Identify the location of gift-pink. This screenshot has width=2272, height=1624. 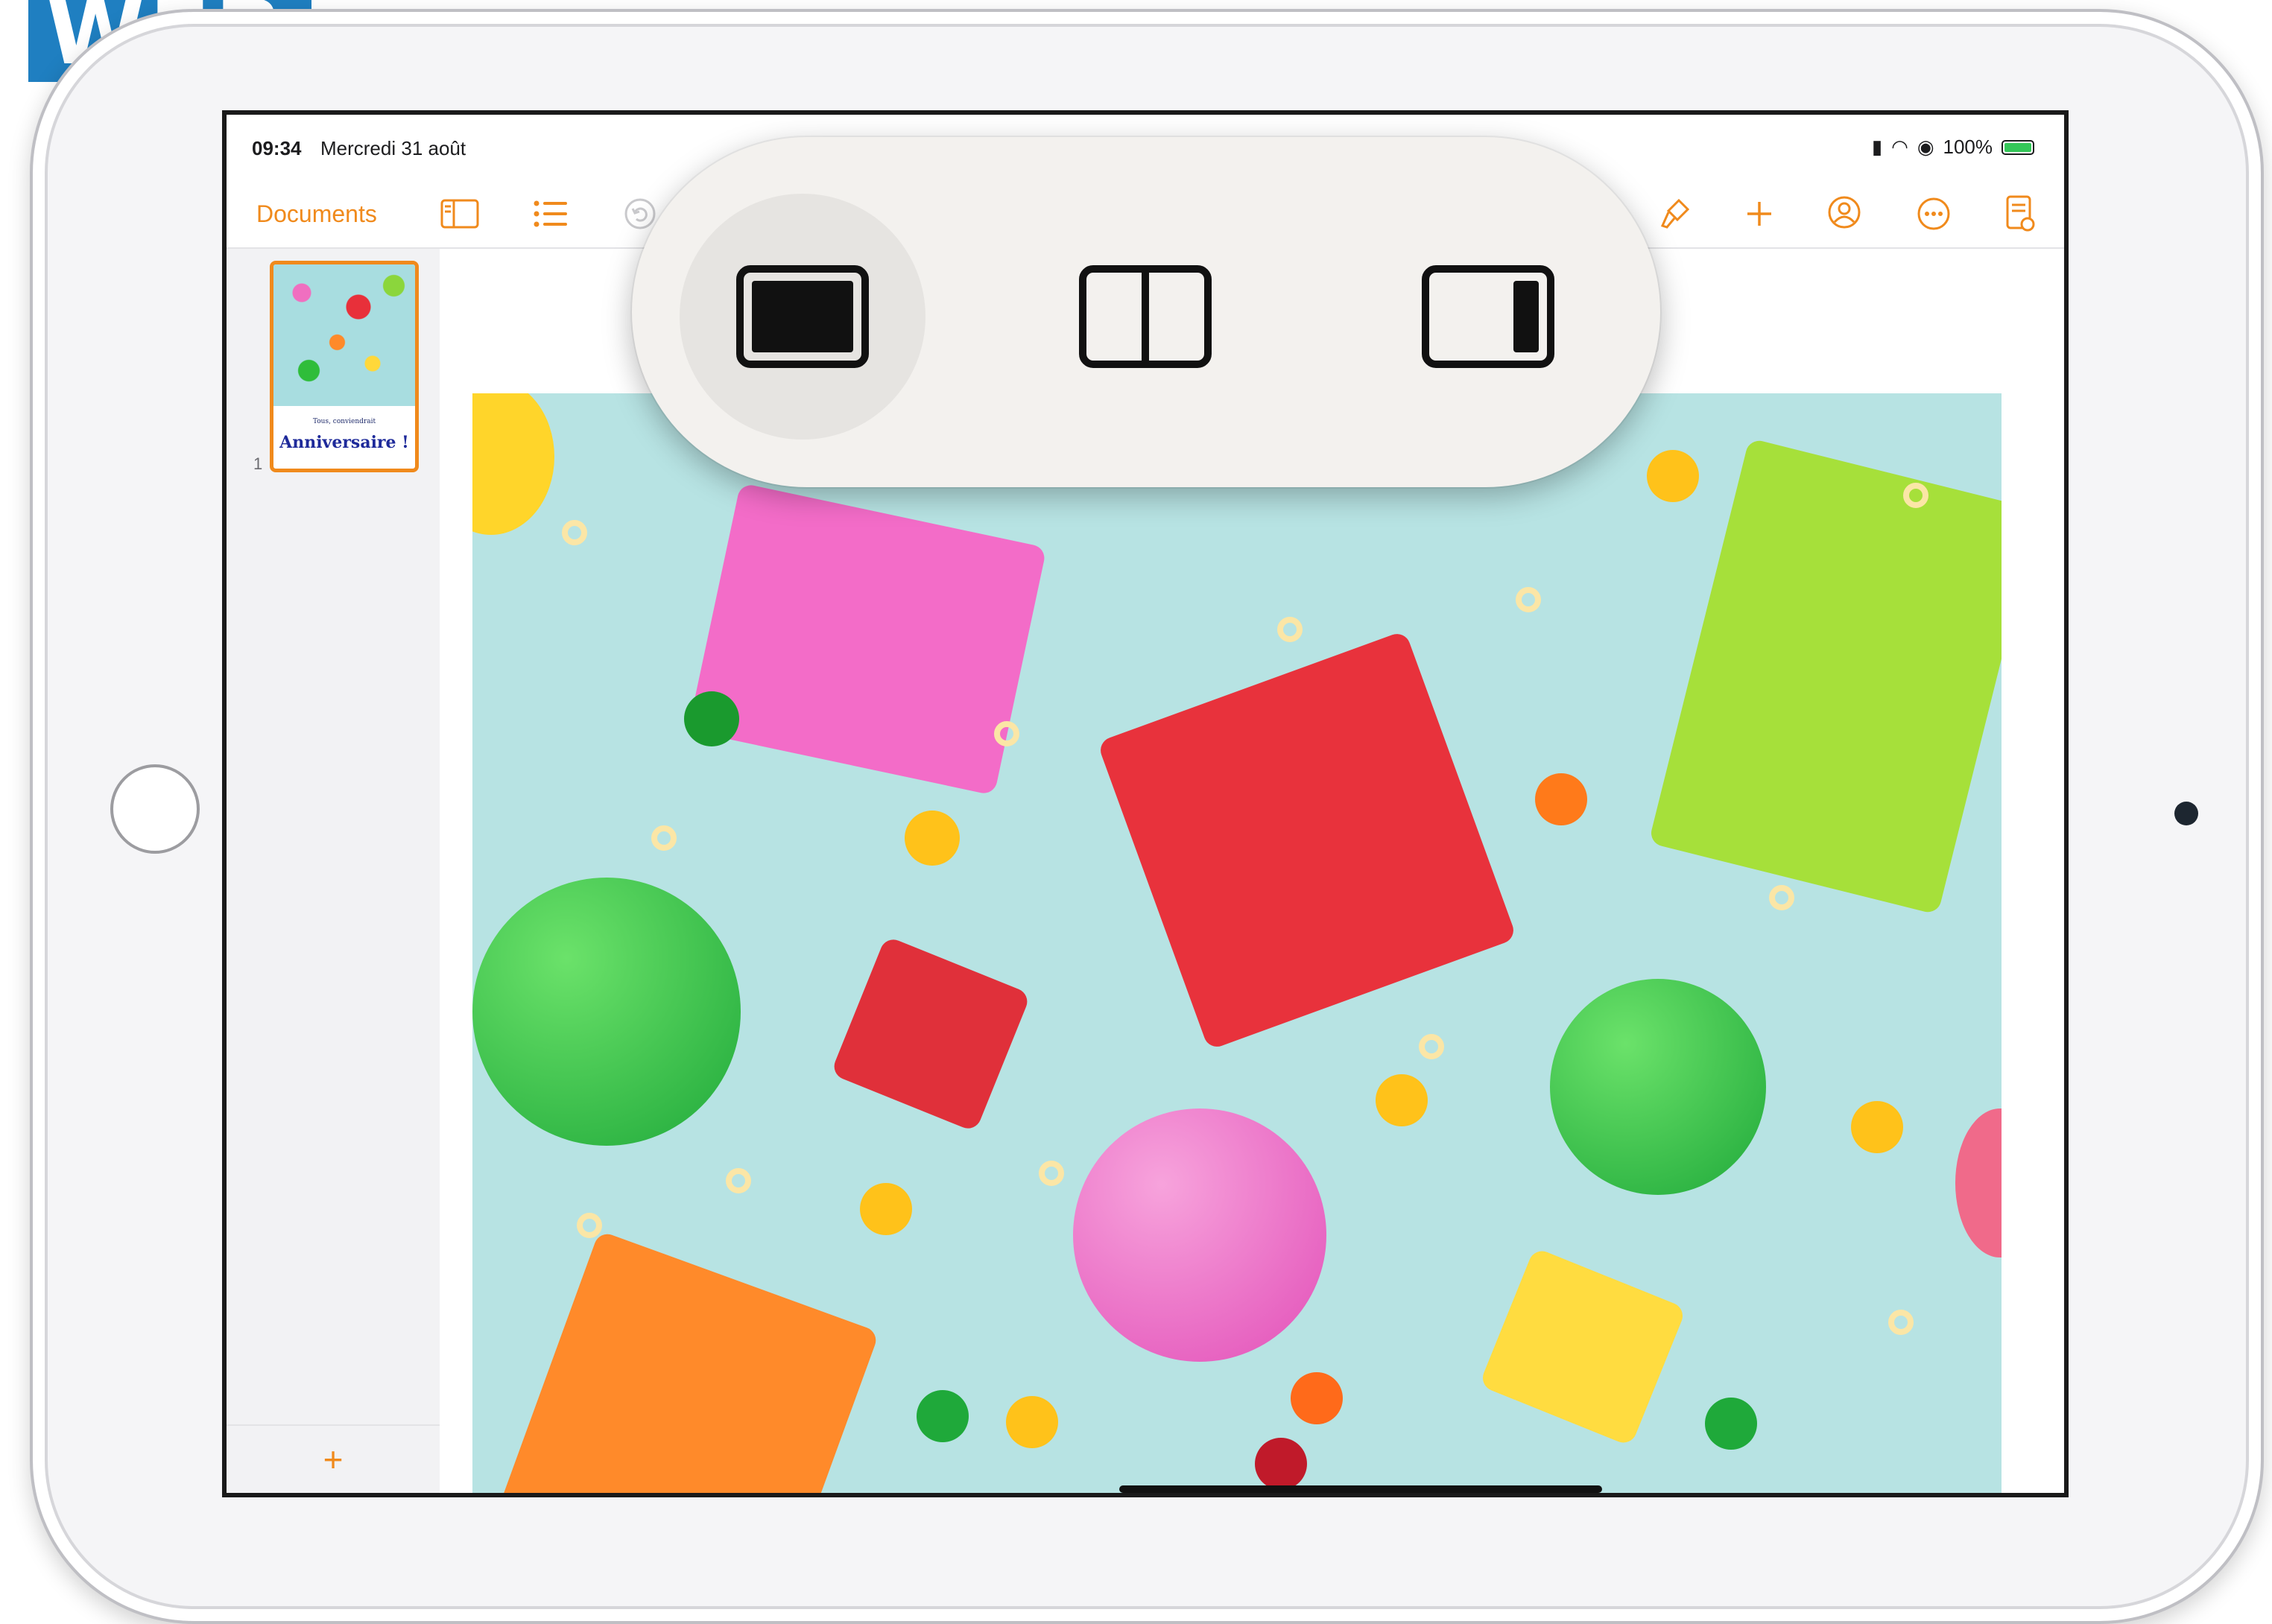
(867, 639).